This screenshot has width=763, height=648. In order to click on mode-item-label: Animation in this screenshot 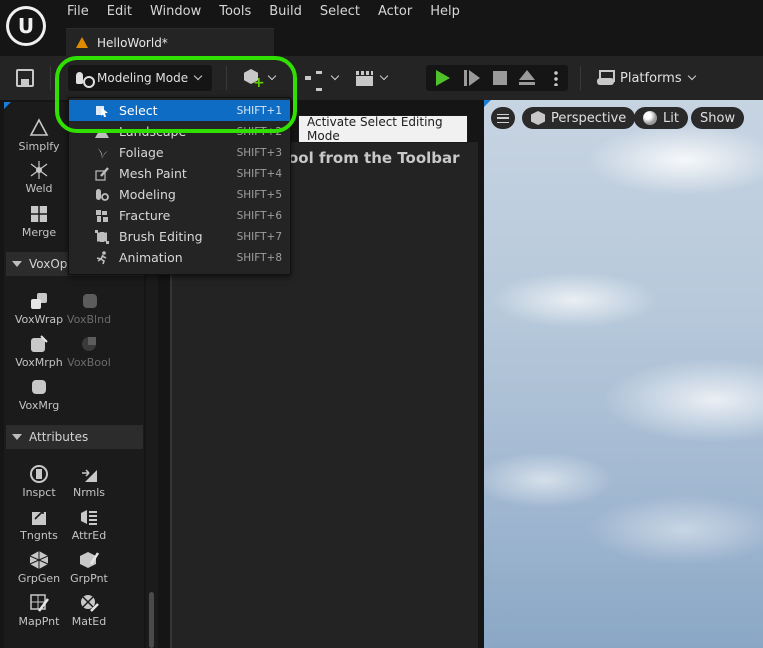, I will do `click(151, 257)`.